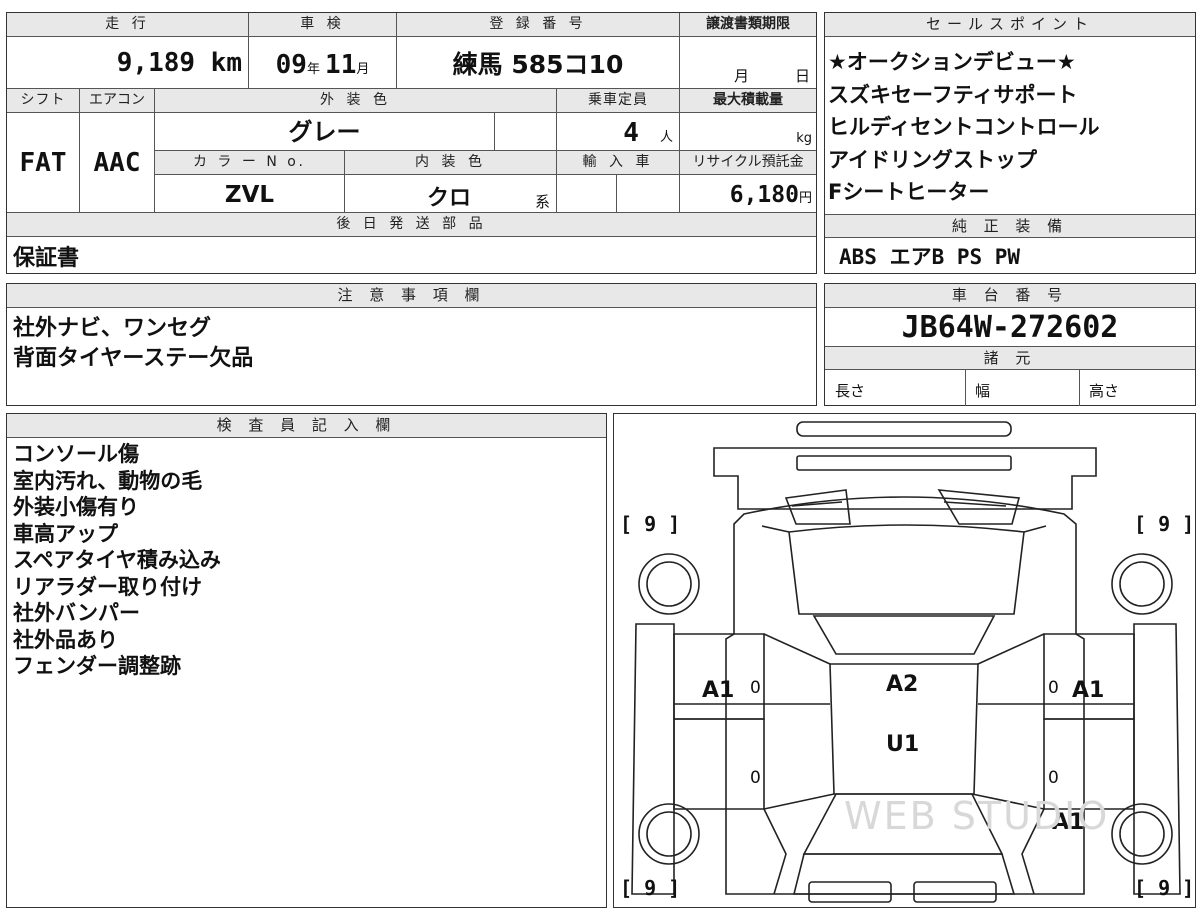 This screenshot has width=1200, height=909. I want to click on color-no-header: カ ラ ー N o., so click(250, 163).